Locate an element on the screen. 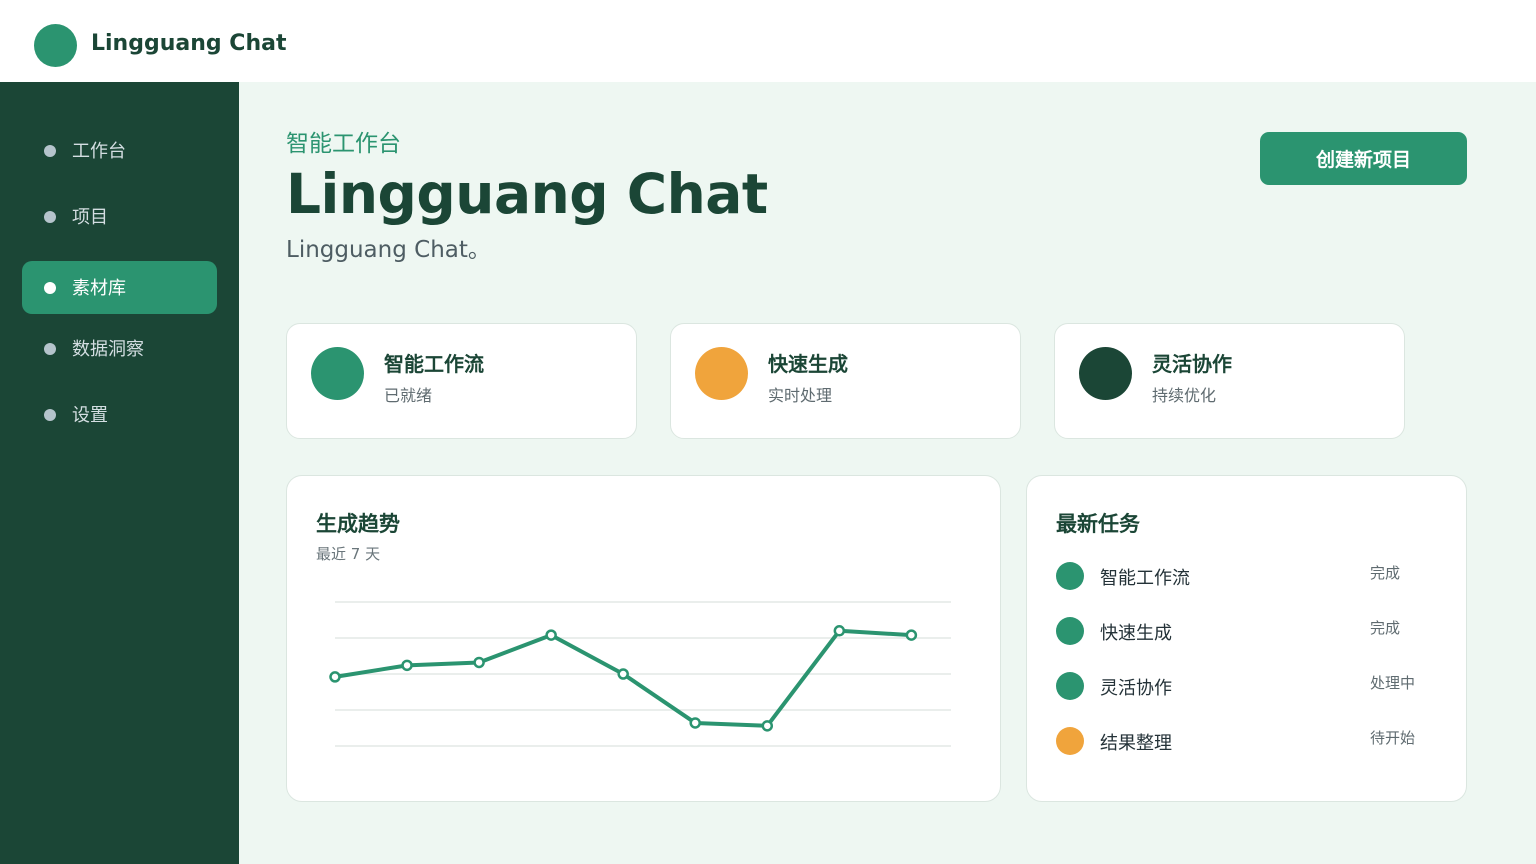 The height and width of the screenshot is (864, 1536). sidebar-item-label: 设置 is located at coordinates (90, 415).